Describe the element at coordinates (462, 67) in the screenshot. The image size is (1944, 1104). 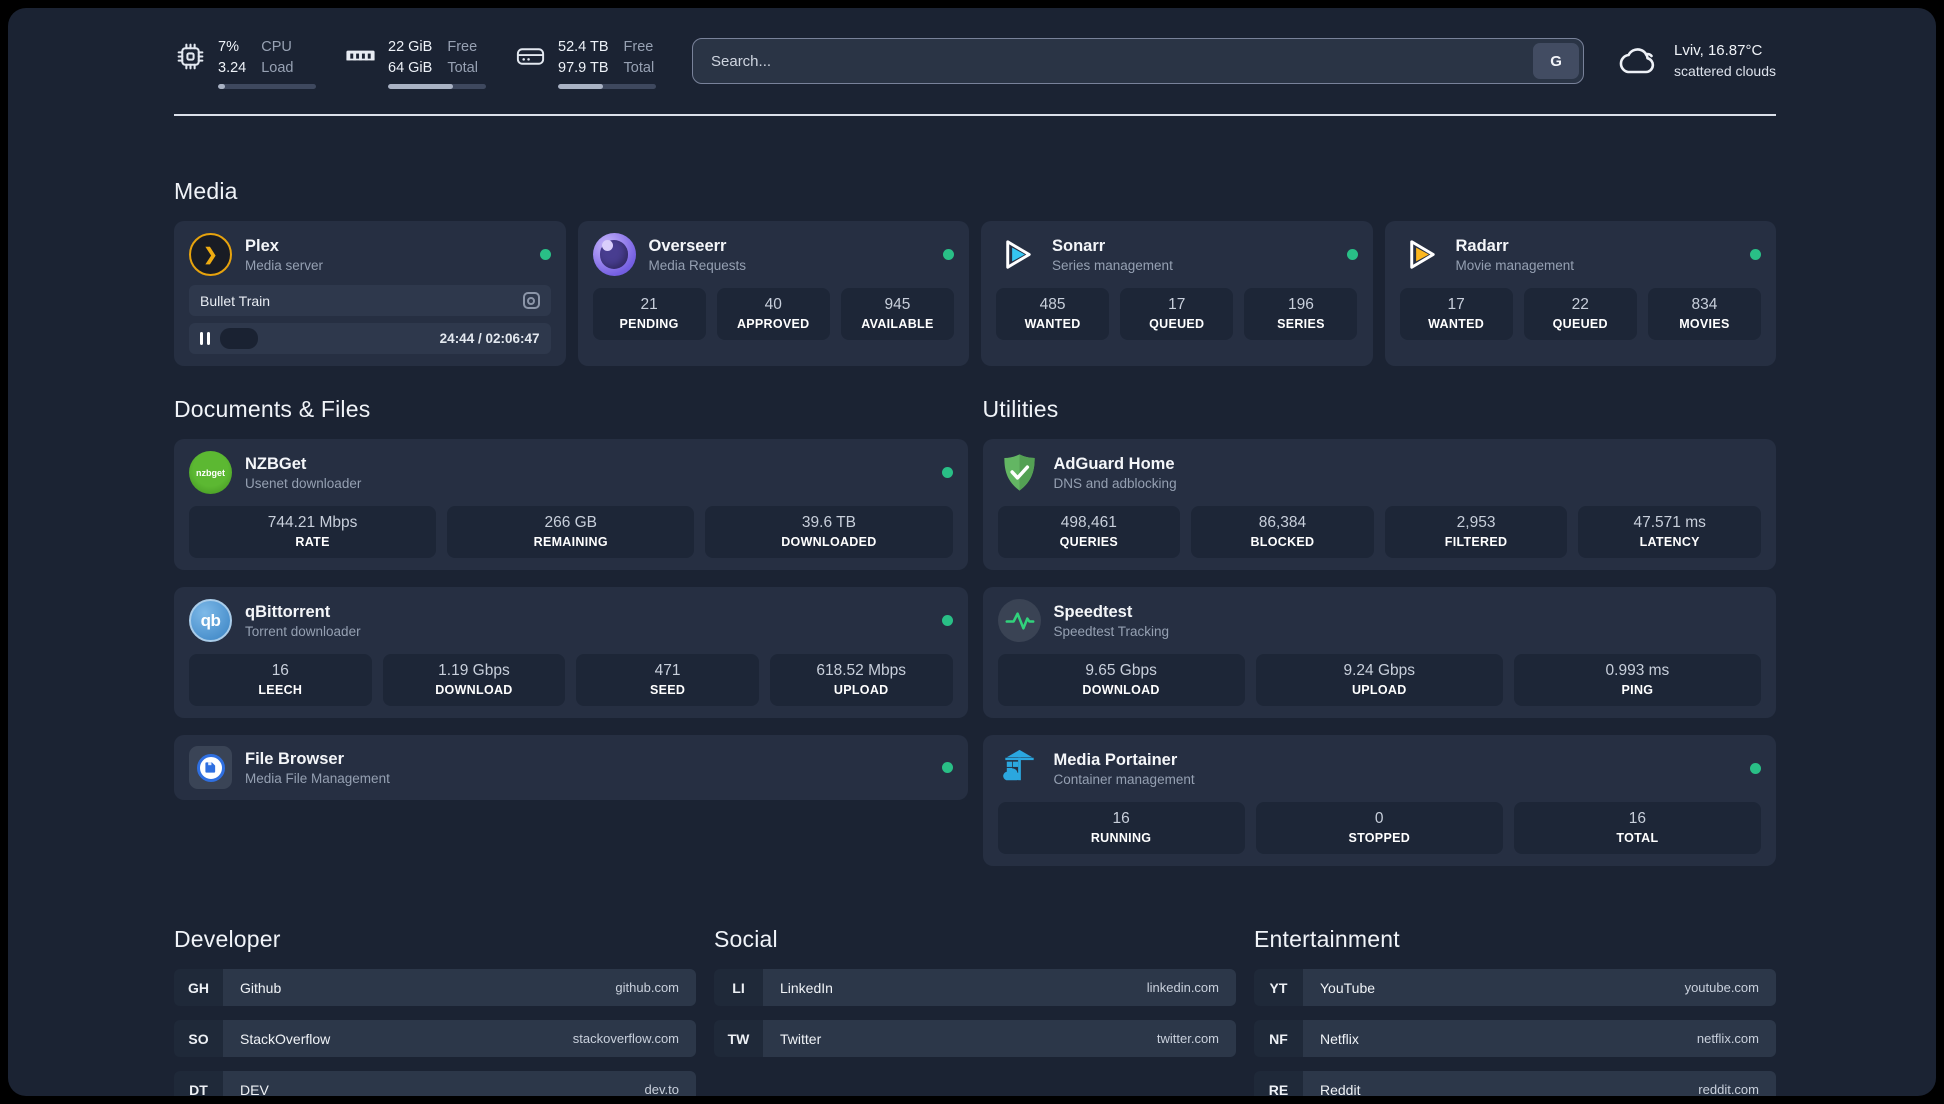
I see `ram-total-label: Total` at that location.